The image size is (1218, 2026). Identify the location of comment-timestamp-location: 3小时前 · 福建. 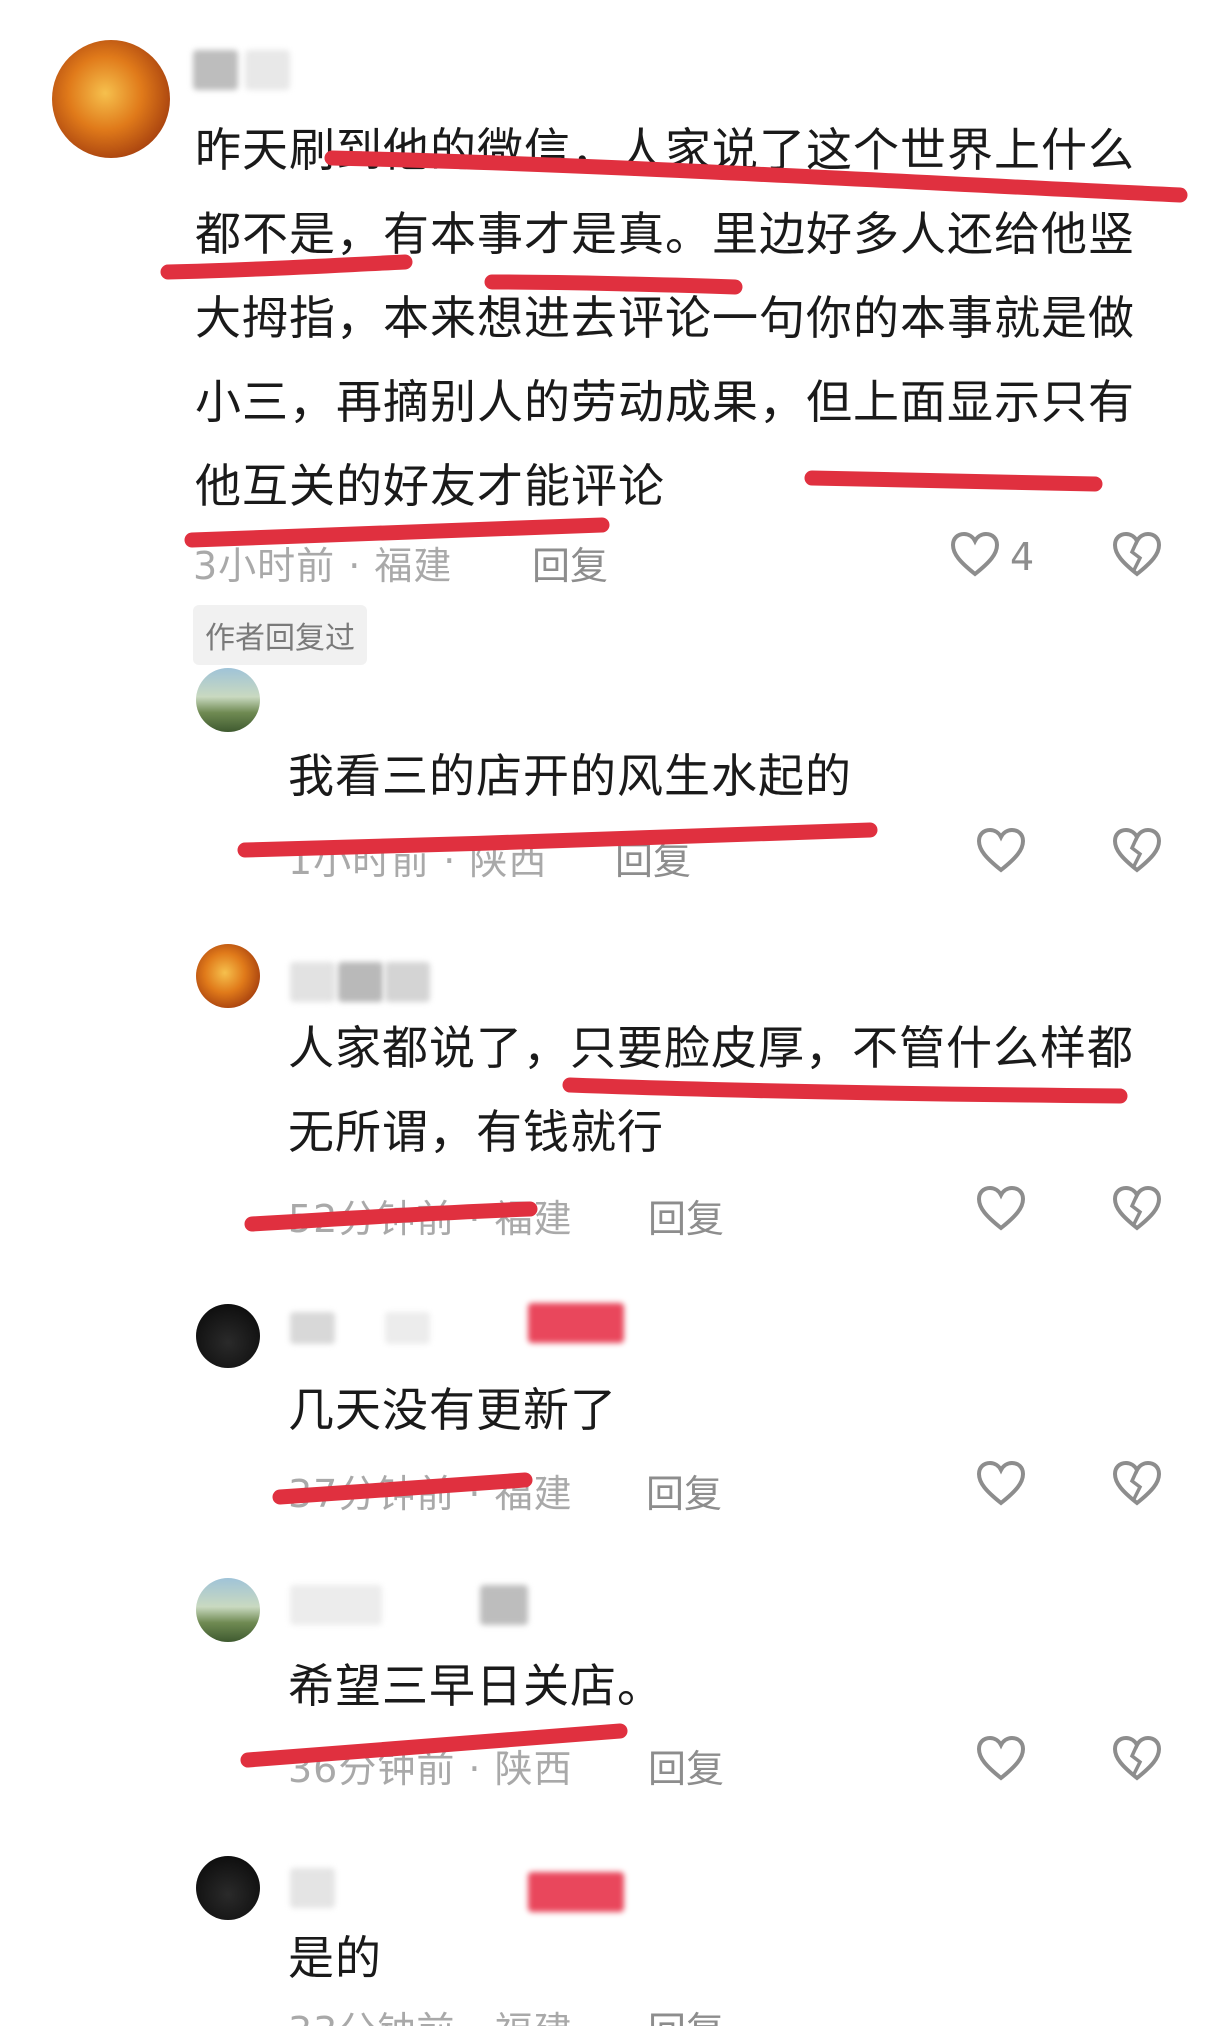
(323, 566).